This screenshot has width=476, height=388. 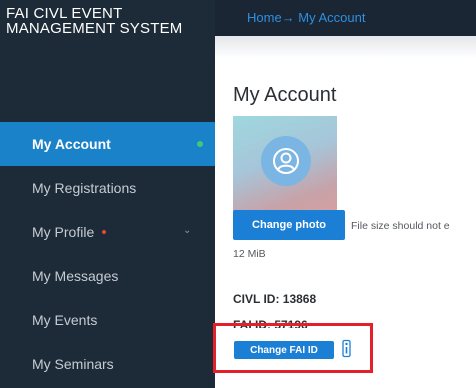 I want to click on sidebar-item-my-profile: My Profile ⌄, so click(x=107, y=232).